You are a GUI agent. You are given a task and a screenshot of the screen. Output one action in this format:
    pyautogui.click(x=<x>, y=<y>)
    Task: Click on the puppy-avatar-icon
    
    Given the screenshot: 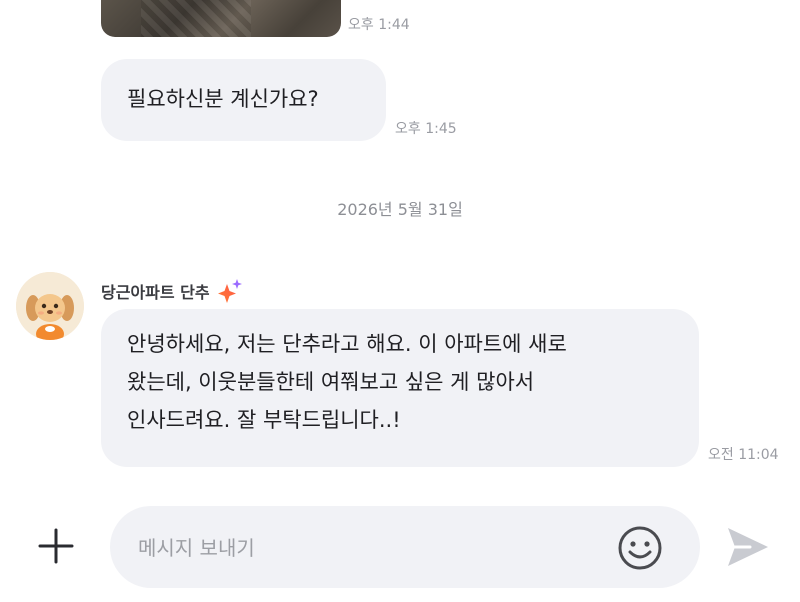 What is the action you would take?
    pyautogui.click(x=50, y=306)
    